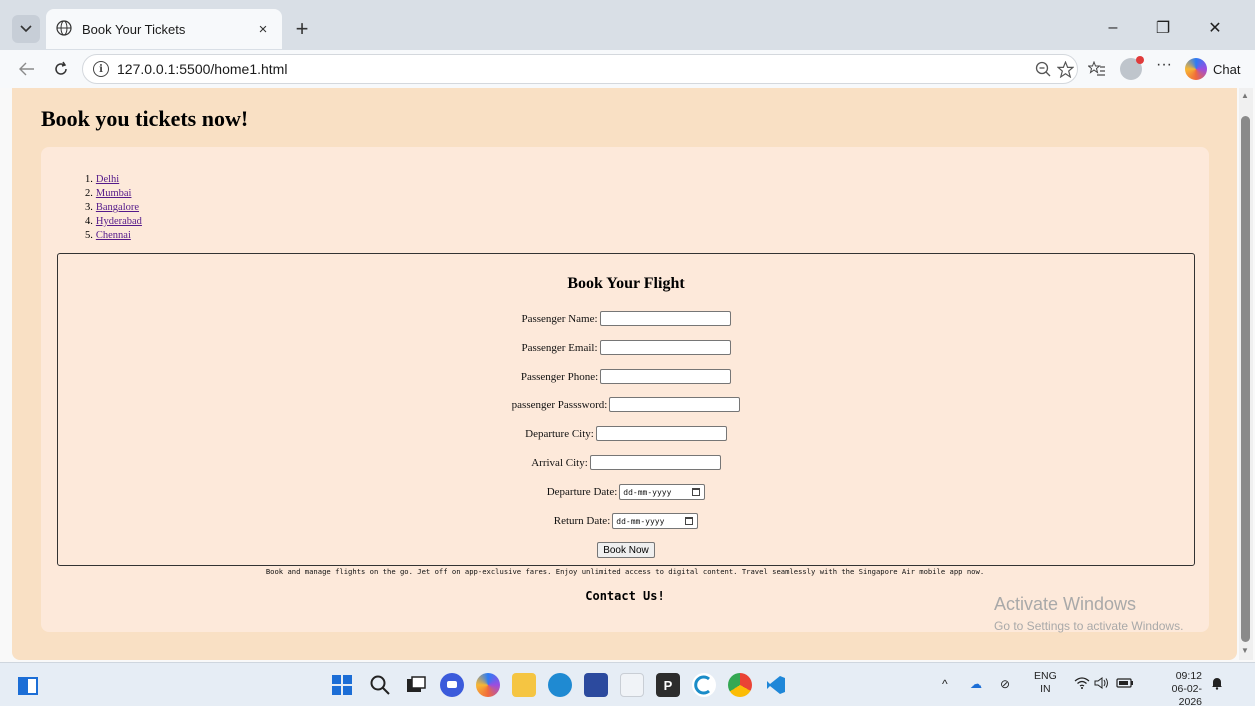  I want to click on browser-toolbar: i 127.0.0.1:5500/home1.html ··· Chat, so click(627, 69).